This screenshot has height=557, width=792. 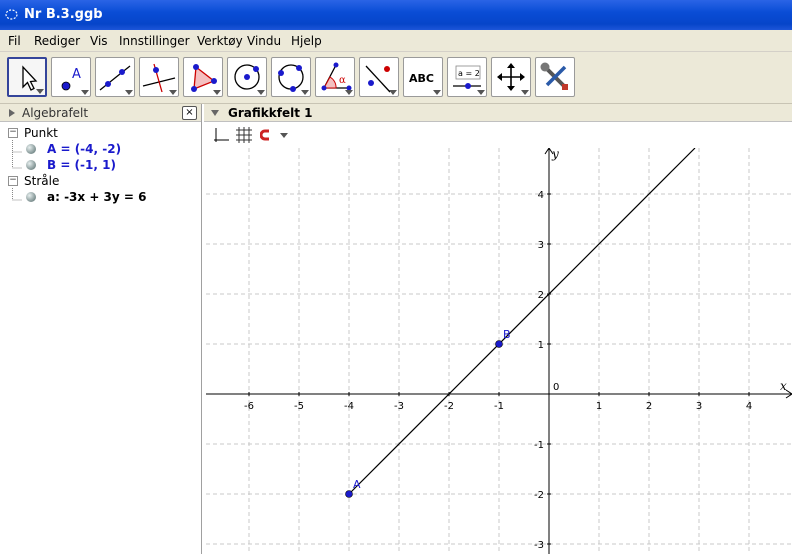 I want to click on x-axis-label: x, so click(x=783, y=386).